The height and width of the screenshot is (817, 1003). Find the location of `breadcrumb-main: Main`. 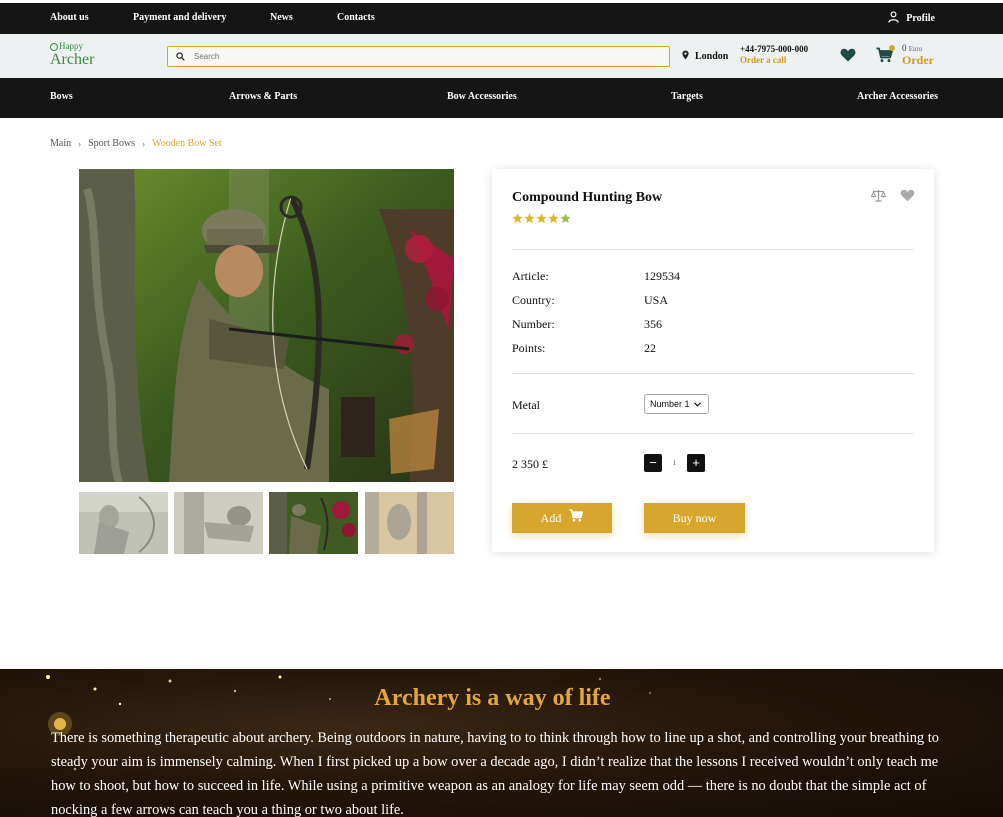

breadcrumb-main: Main is located at coordinates (60, 143).